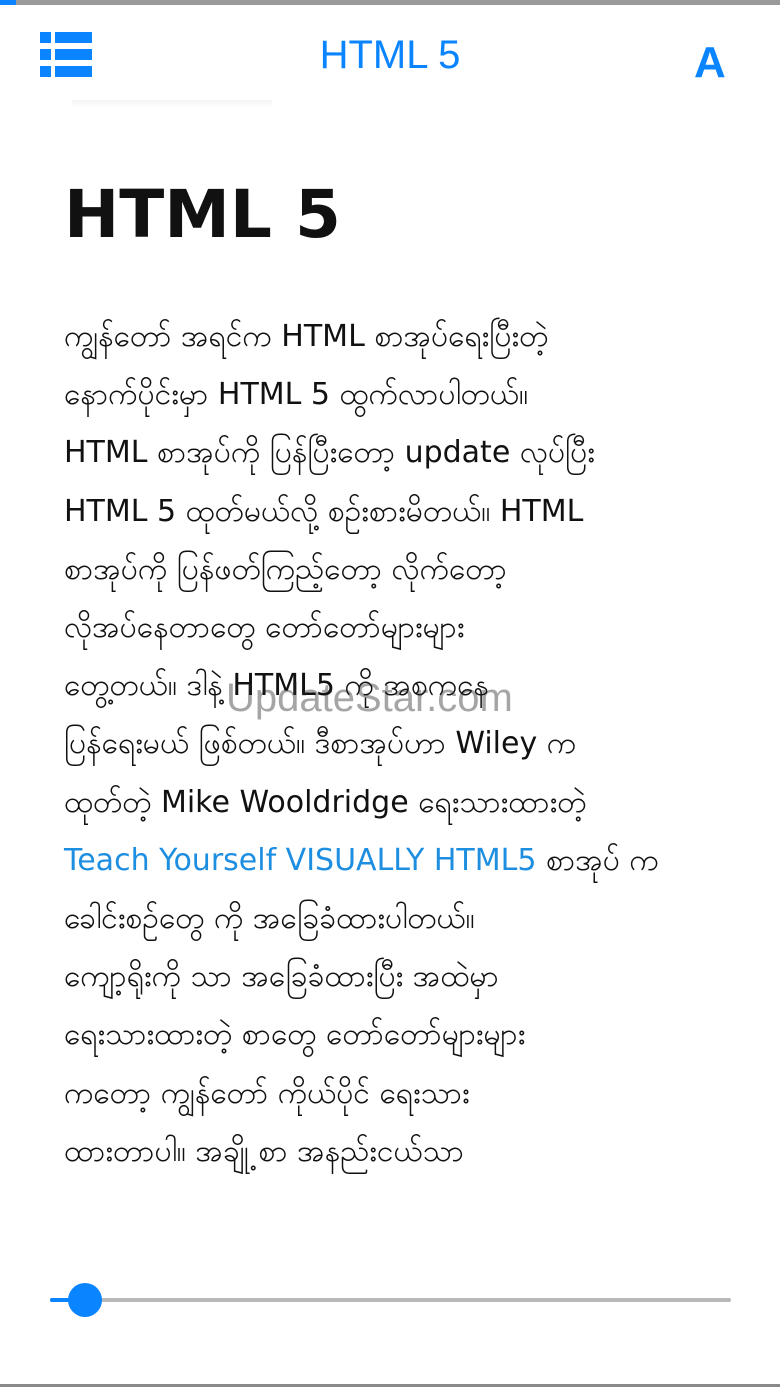 The image size is (780, 1387). Describe the element at coordinates (281, 977) in the screenshot. I see `article-line: ကျော့ရိုးကို သာ အခြေခံထားပြီး အထဲမှာ` at that location.